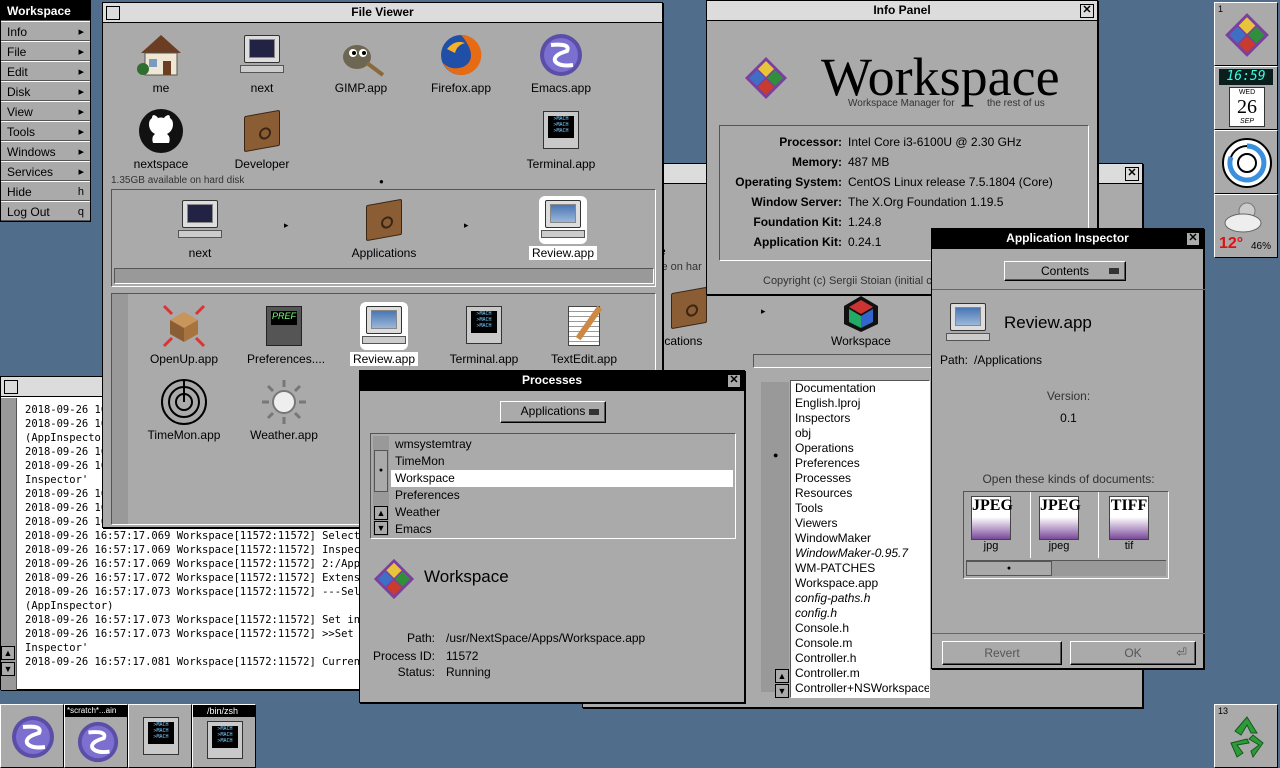 The width and height of the screenshot is (1280, 768). What do you see at coordinates (861, 314) in the screenshot?
I see `workspace-cube-icon` at bounding box center [861, 314].